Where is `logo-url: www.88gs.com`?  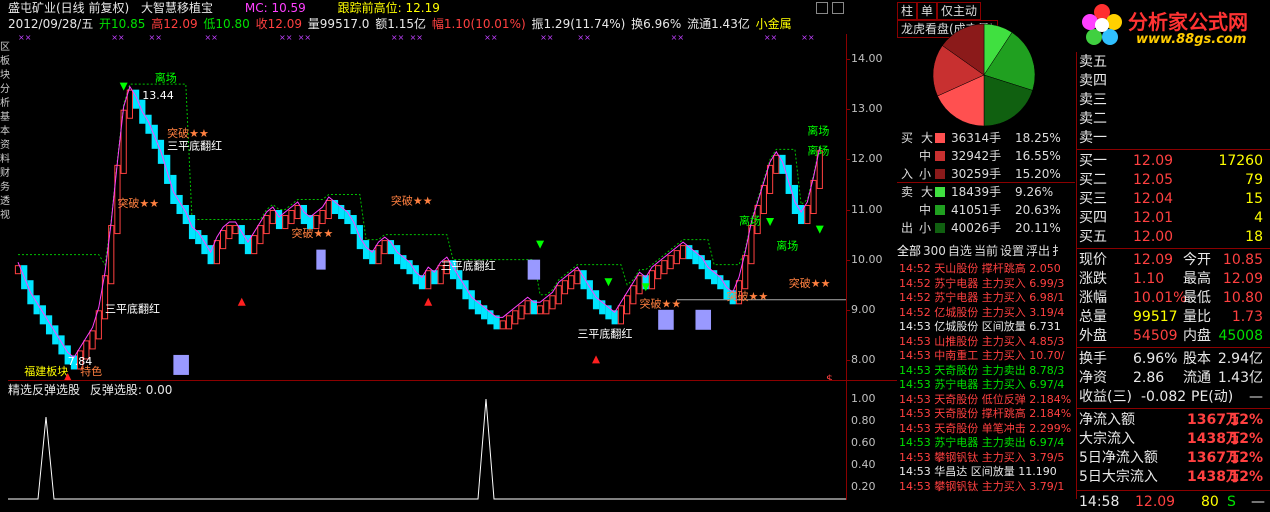
logo-url: www.88gs.com is located at coordinates (1191, 39).